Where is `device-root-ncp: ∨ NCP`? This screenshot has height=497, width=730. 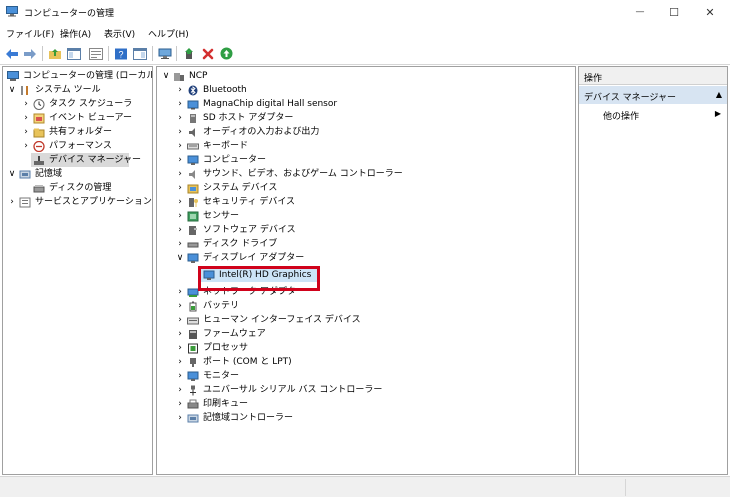
device-root-ncp: ∨ NCP is located at coordinates (184, 76).